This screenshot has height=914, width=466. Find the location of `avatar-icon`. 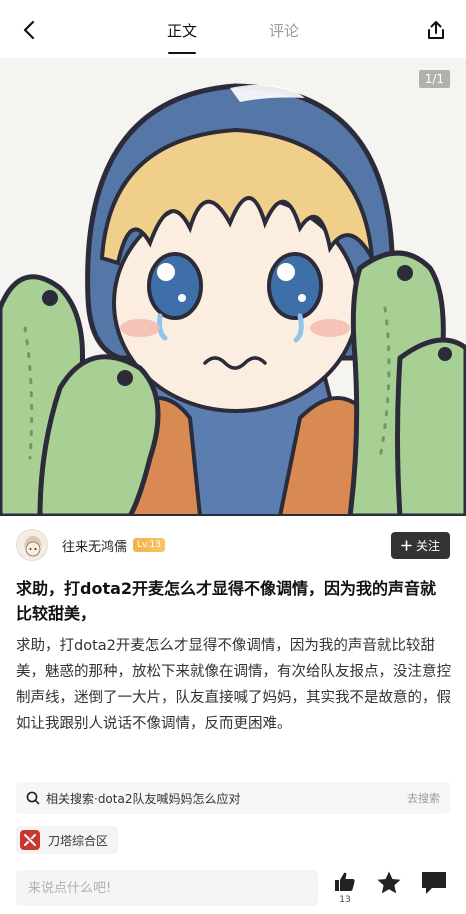

avatar-icon is located at coordinates (32, 545).